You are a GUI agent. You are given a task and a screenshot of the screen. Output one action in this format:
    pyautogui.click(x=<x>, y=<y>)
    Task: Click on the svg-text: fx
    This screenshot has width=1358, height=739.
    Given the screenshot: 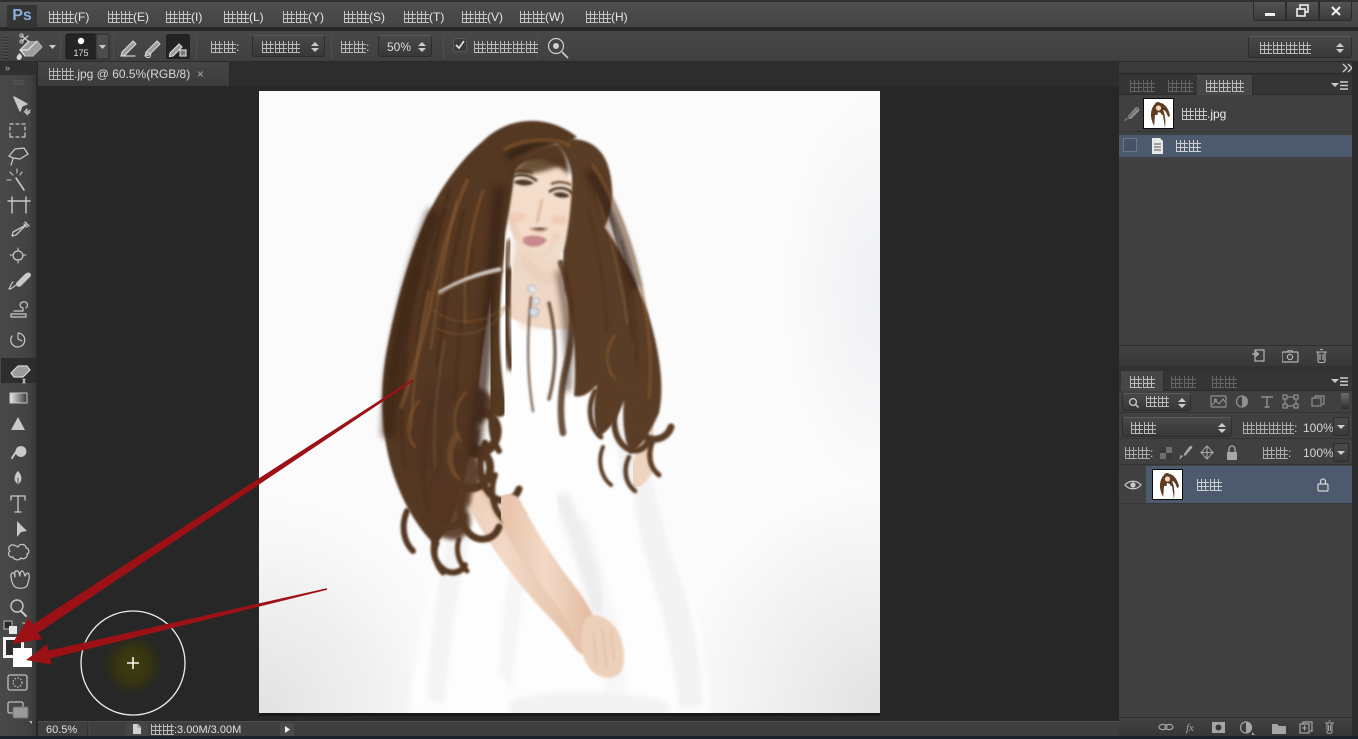 What is the action you would take?
    pyautogui.click(x=1190, y=728)
    